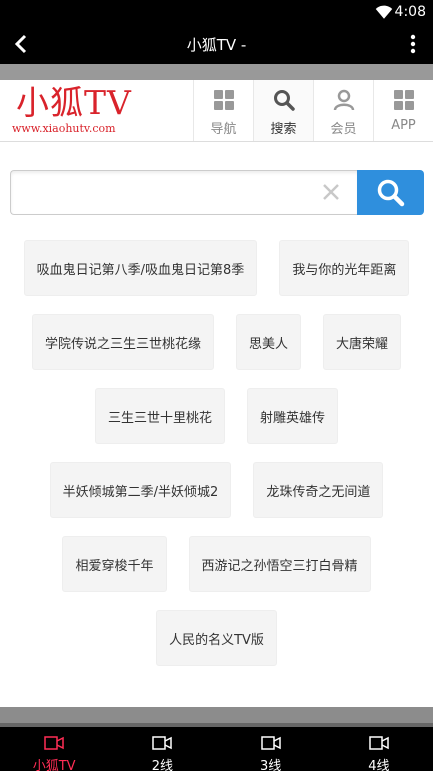  I want to click on logo-text: 小狐TV, so click(74, 102).